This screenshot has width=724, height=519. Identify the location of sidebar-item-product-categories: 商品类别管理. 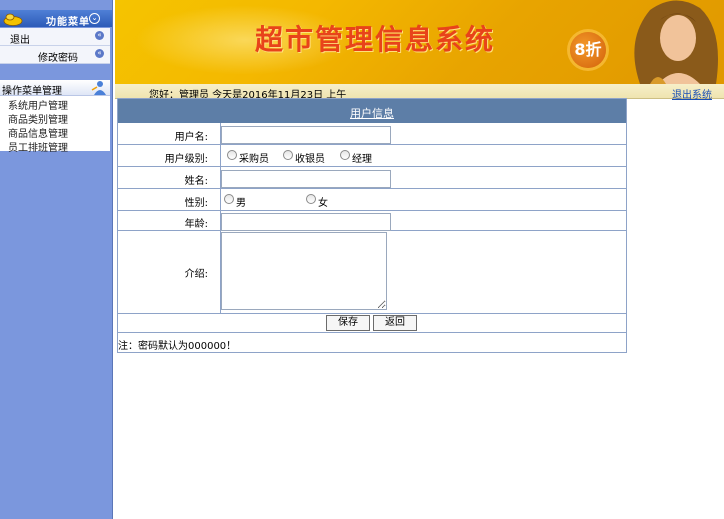
(38, 118).